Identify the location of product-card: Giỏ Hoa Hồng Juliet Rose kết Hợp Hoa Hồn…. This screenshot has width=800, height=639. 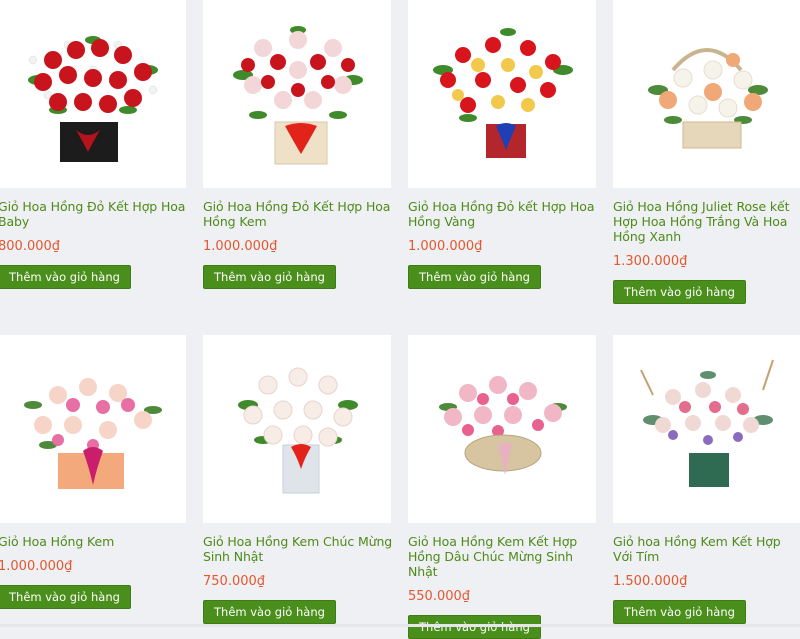
(706, 152).